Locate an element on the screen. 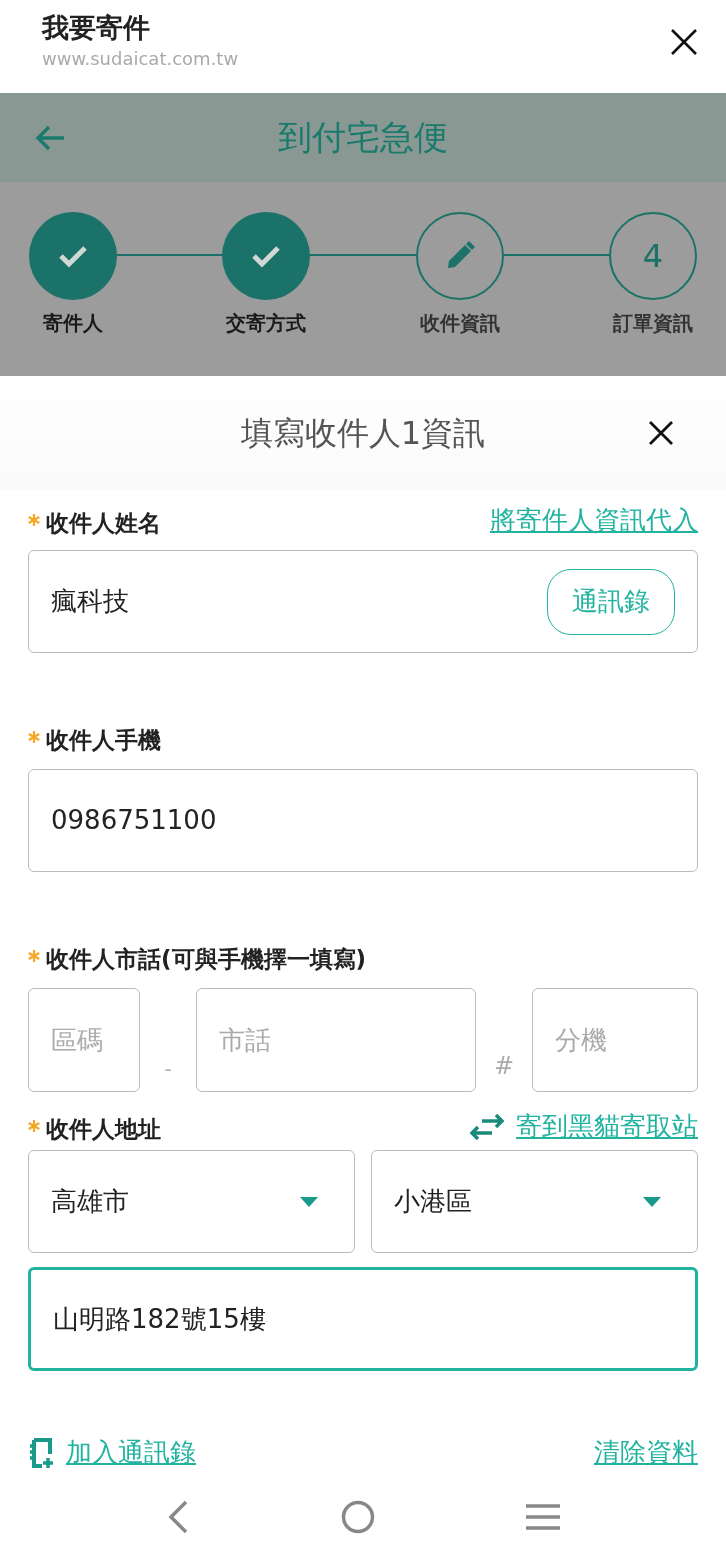 Image resolution: width=726 pixels, height=1548 pixels. field-label: 收件人手機 is located at coordinates (103, 740).